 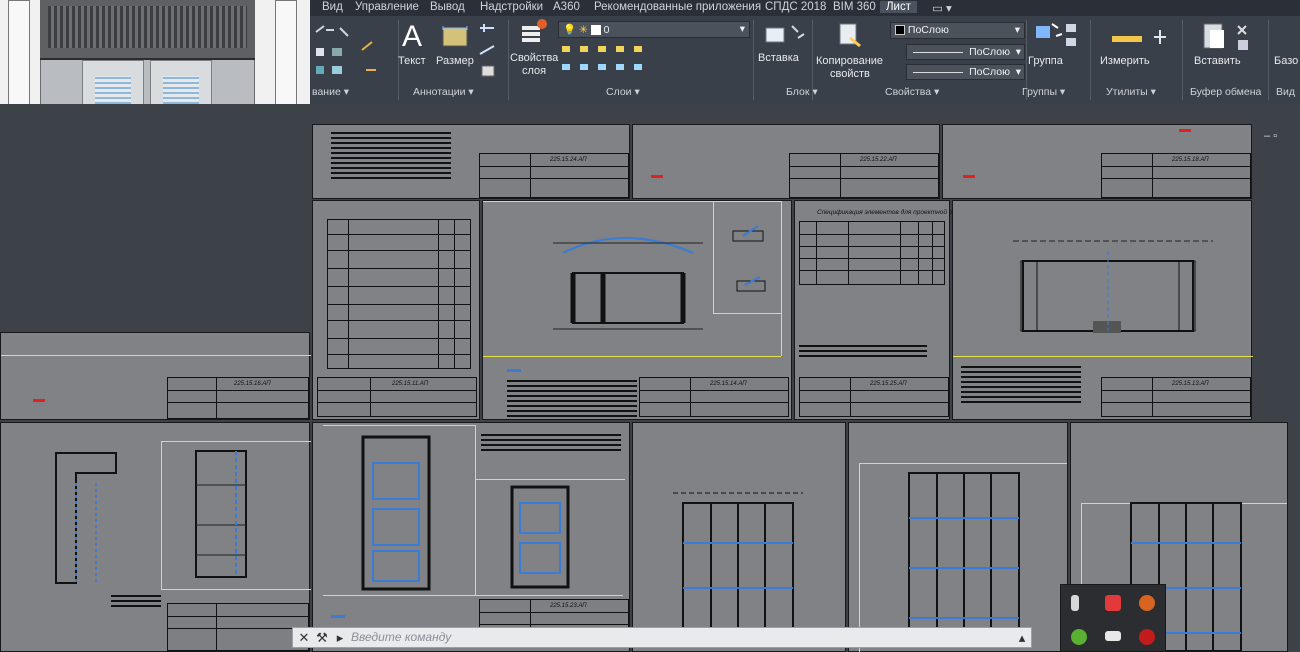 What do you see at coordinates (86, 518) in the screenshot?
I see `stair-plan-drawing` at bounding box center [86, 518].